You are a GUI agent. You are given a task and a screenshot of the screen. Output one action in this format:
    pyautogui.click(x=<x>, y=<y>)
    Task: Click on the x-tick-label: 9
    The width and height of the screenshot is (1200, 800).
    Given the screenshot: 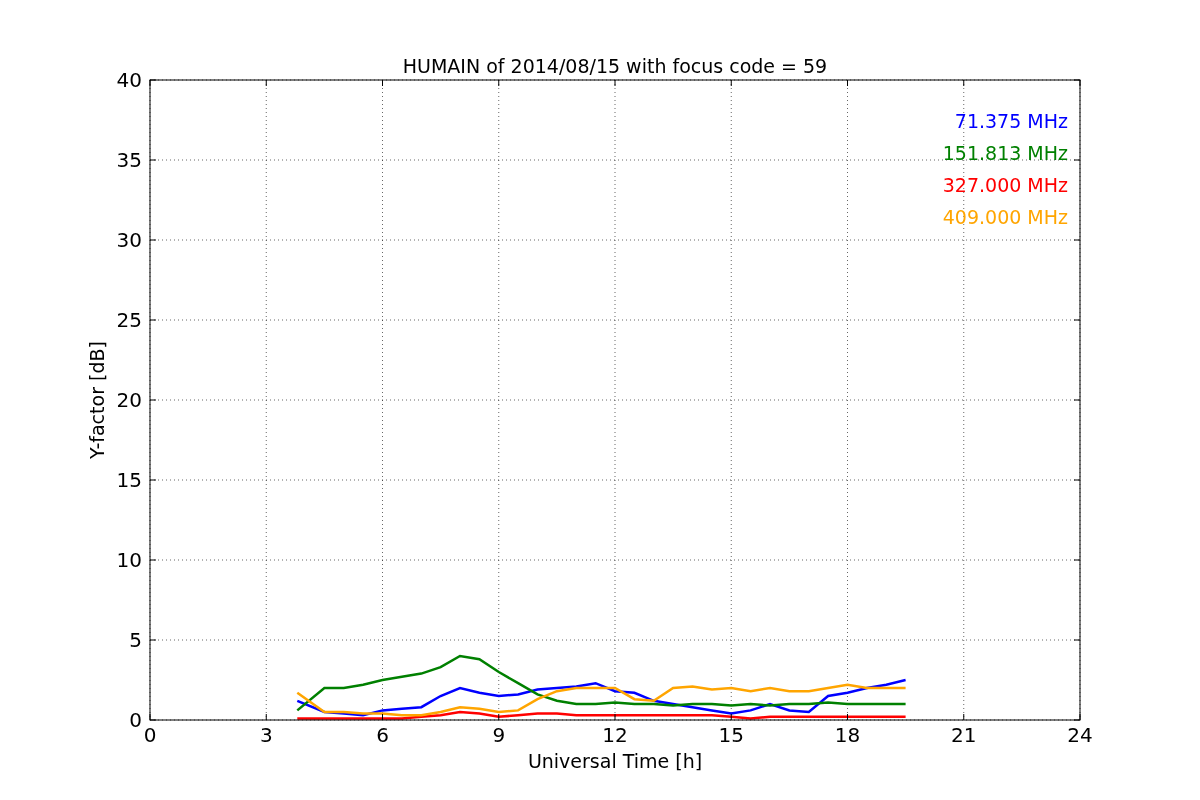 What is the action you would take?
    pyautogui.click(x=499, y=735)
    